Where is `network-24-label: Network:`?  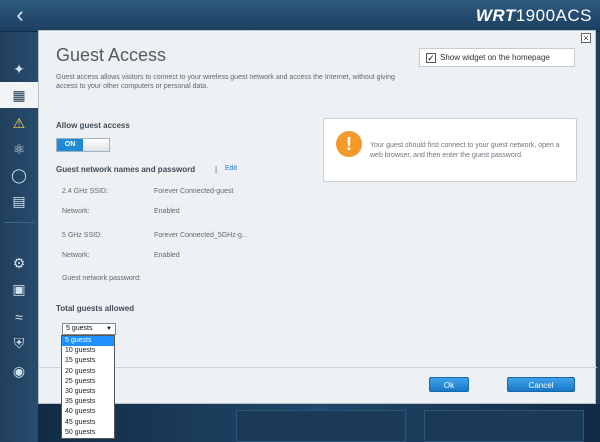
network-24-label: Network: is located at coordinates (76, 211).